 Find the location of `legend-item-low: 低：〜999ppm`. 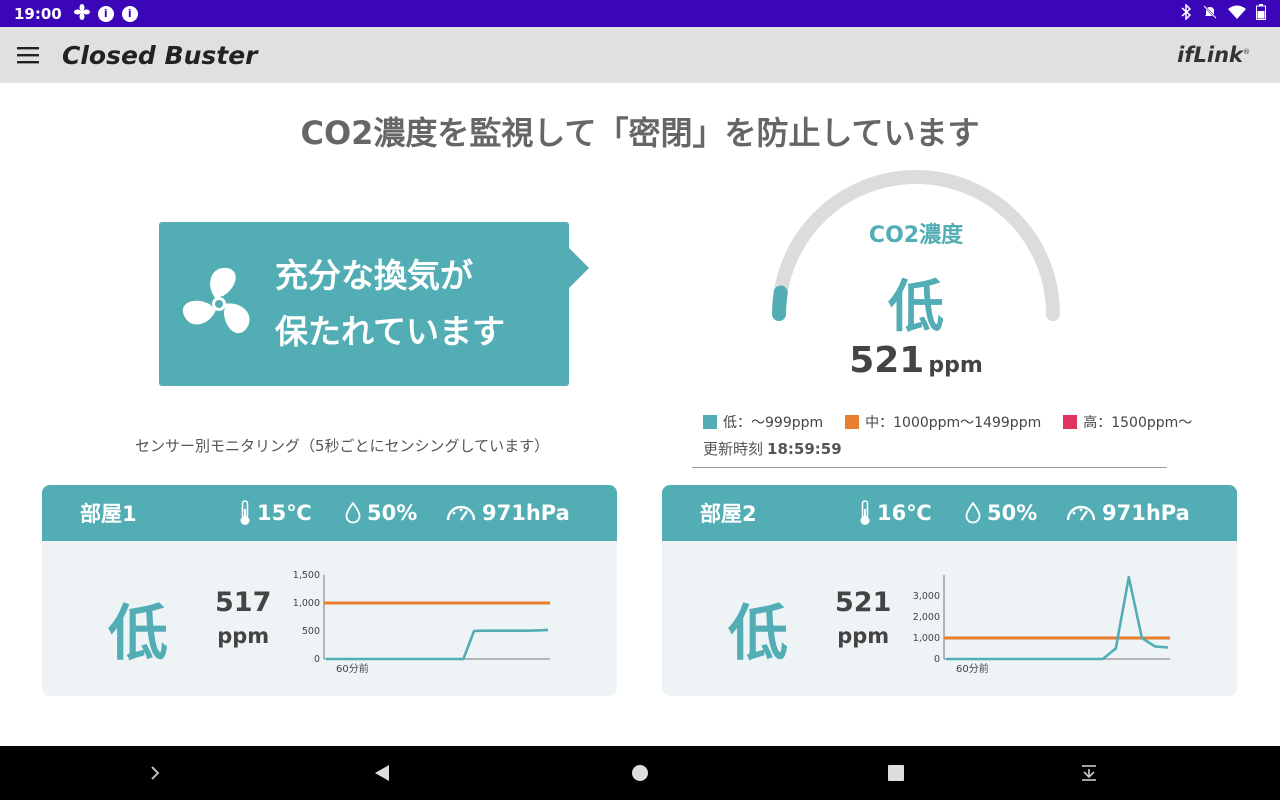

legend-item-low: 低：〜999ppm is located at coordinates (763, 422).